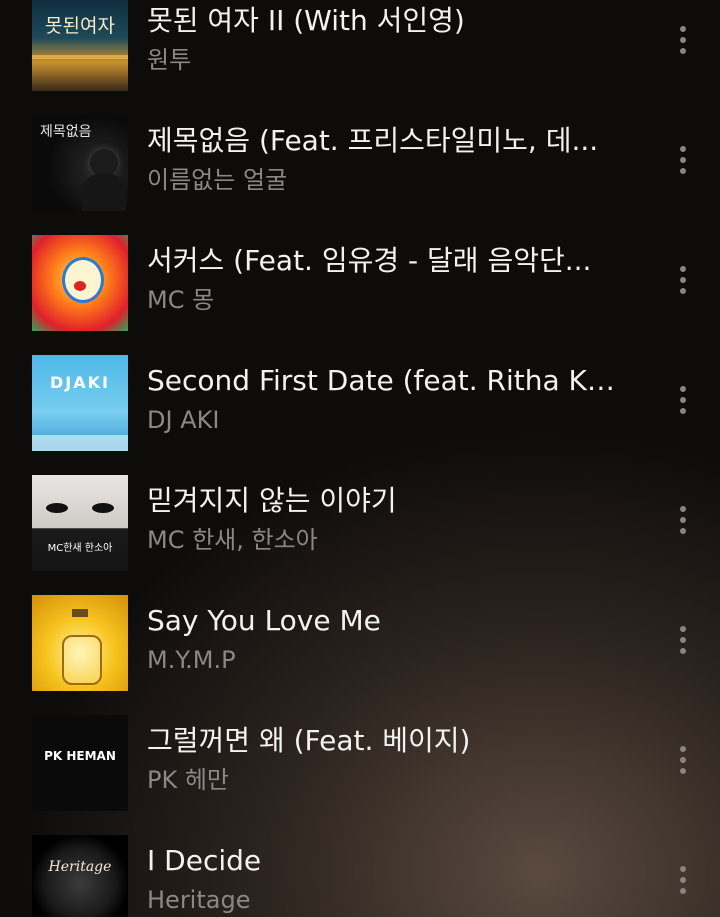 This screenshot has height=917, width=720. I want to click on album-art-label: PK HEMAN, so click(80, 756).